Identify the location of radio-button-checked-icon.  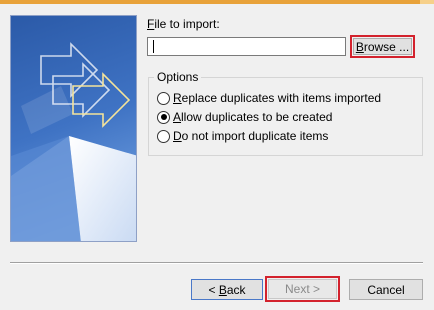
(163, 117).